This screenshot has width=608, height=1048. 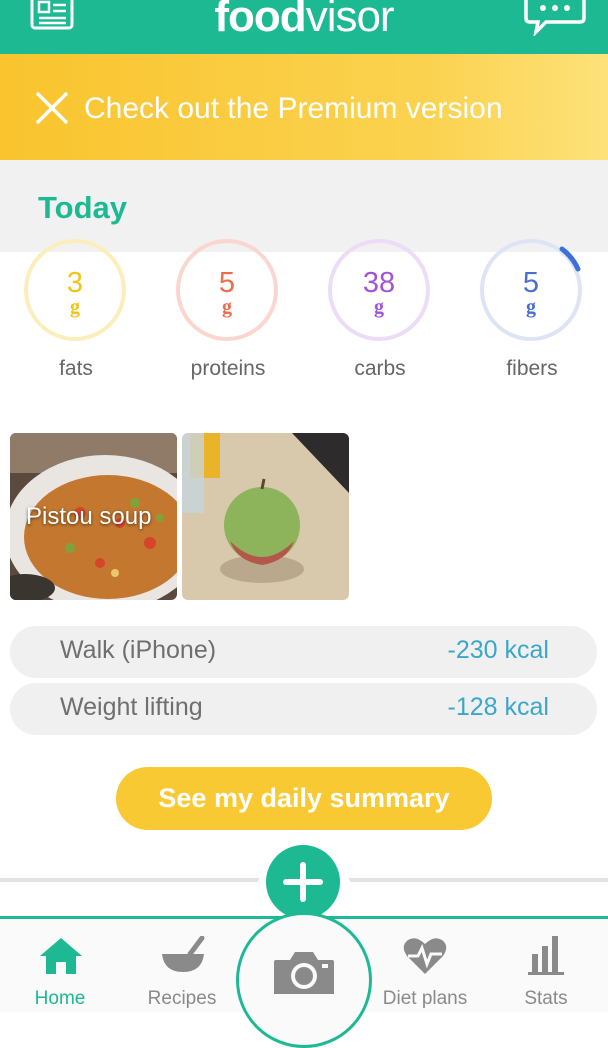 What do you see at coordinates (379, 283) in the screenshot?
I see `carbs-value: 38` at bounding box center [379, 283].